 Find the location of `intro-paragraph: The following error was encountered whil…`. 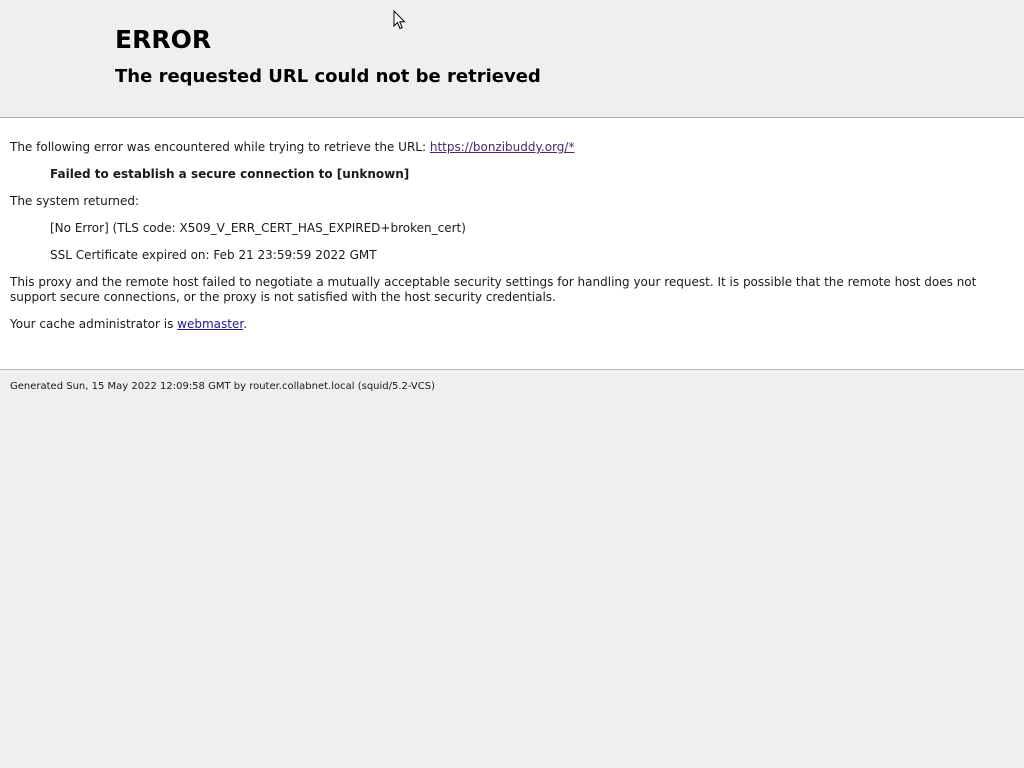

intro-paragraph: The following error was encountered whil… is located at coordinates (512, 147).